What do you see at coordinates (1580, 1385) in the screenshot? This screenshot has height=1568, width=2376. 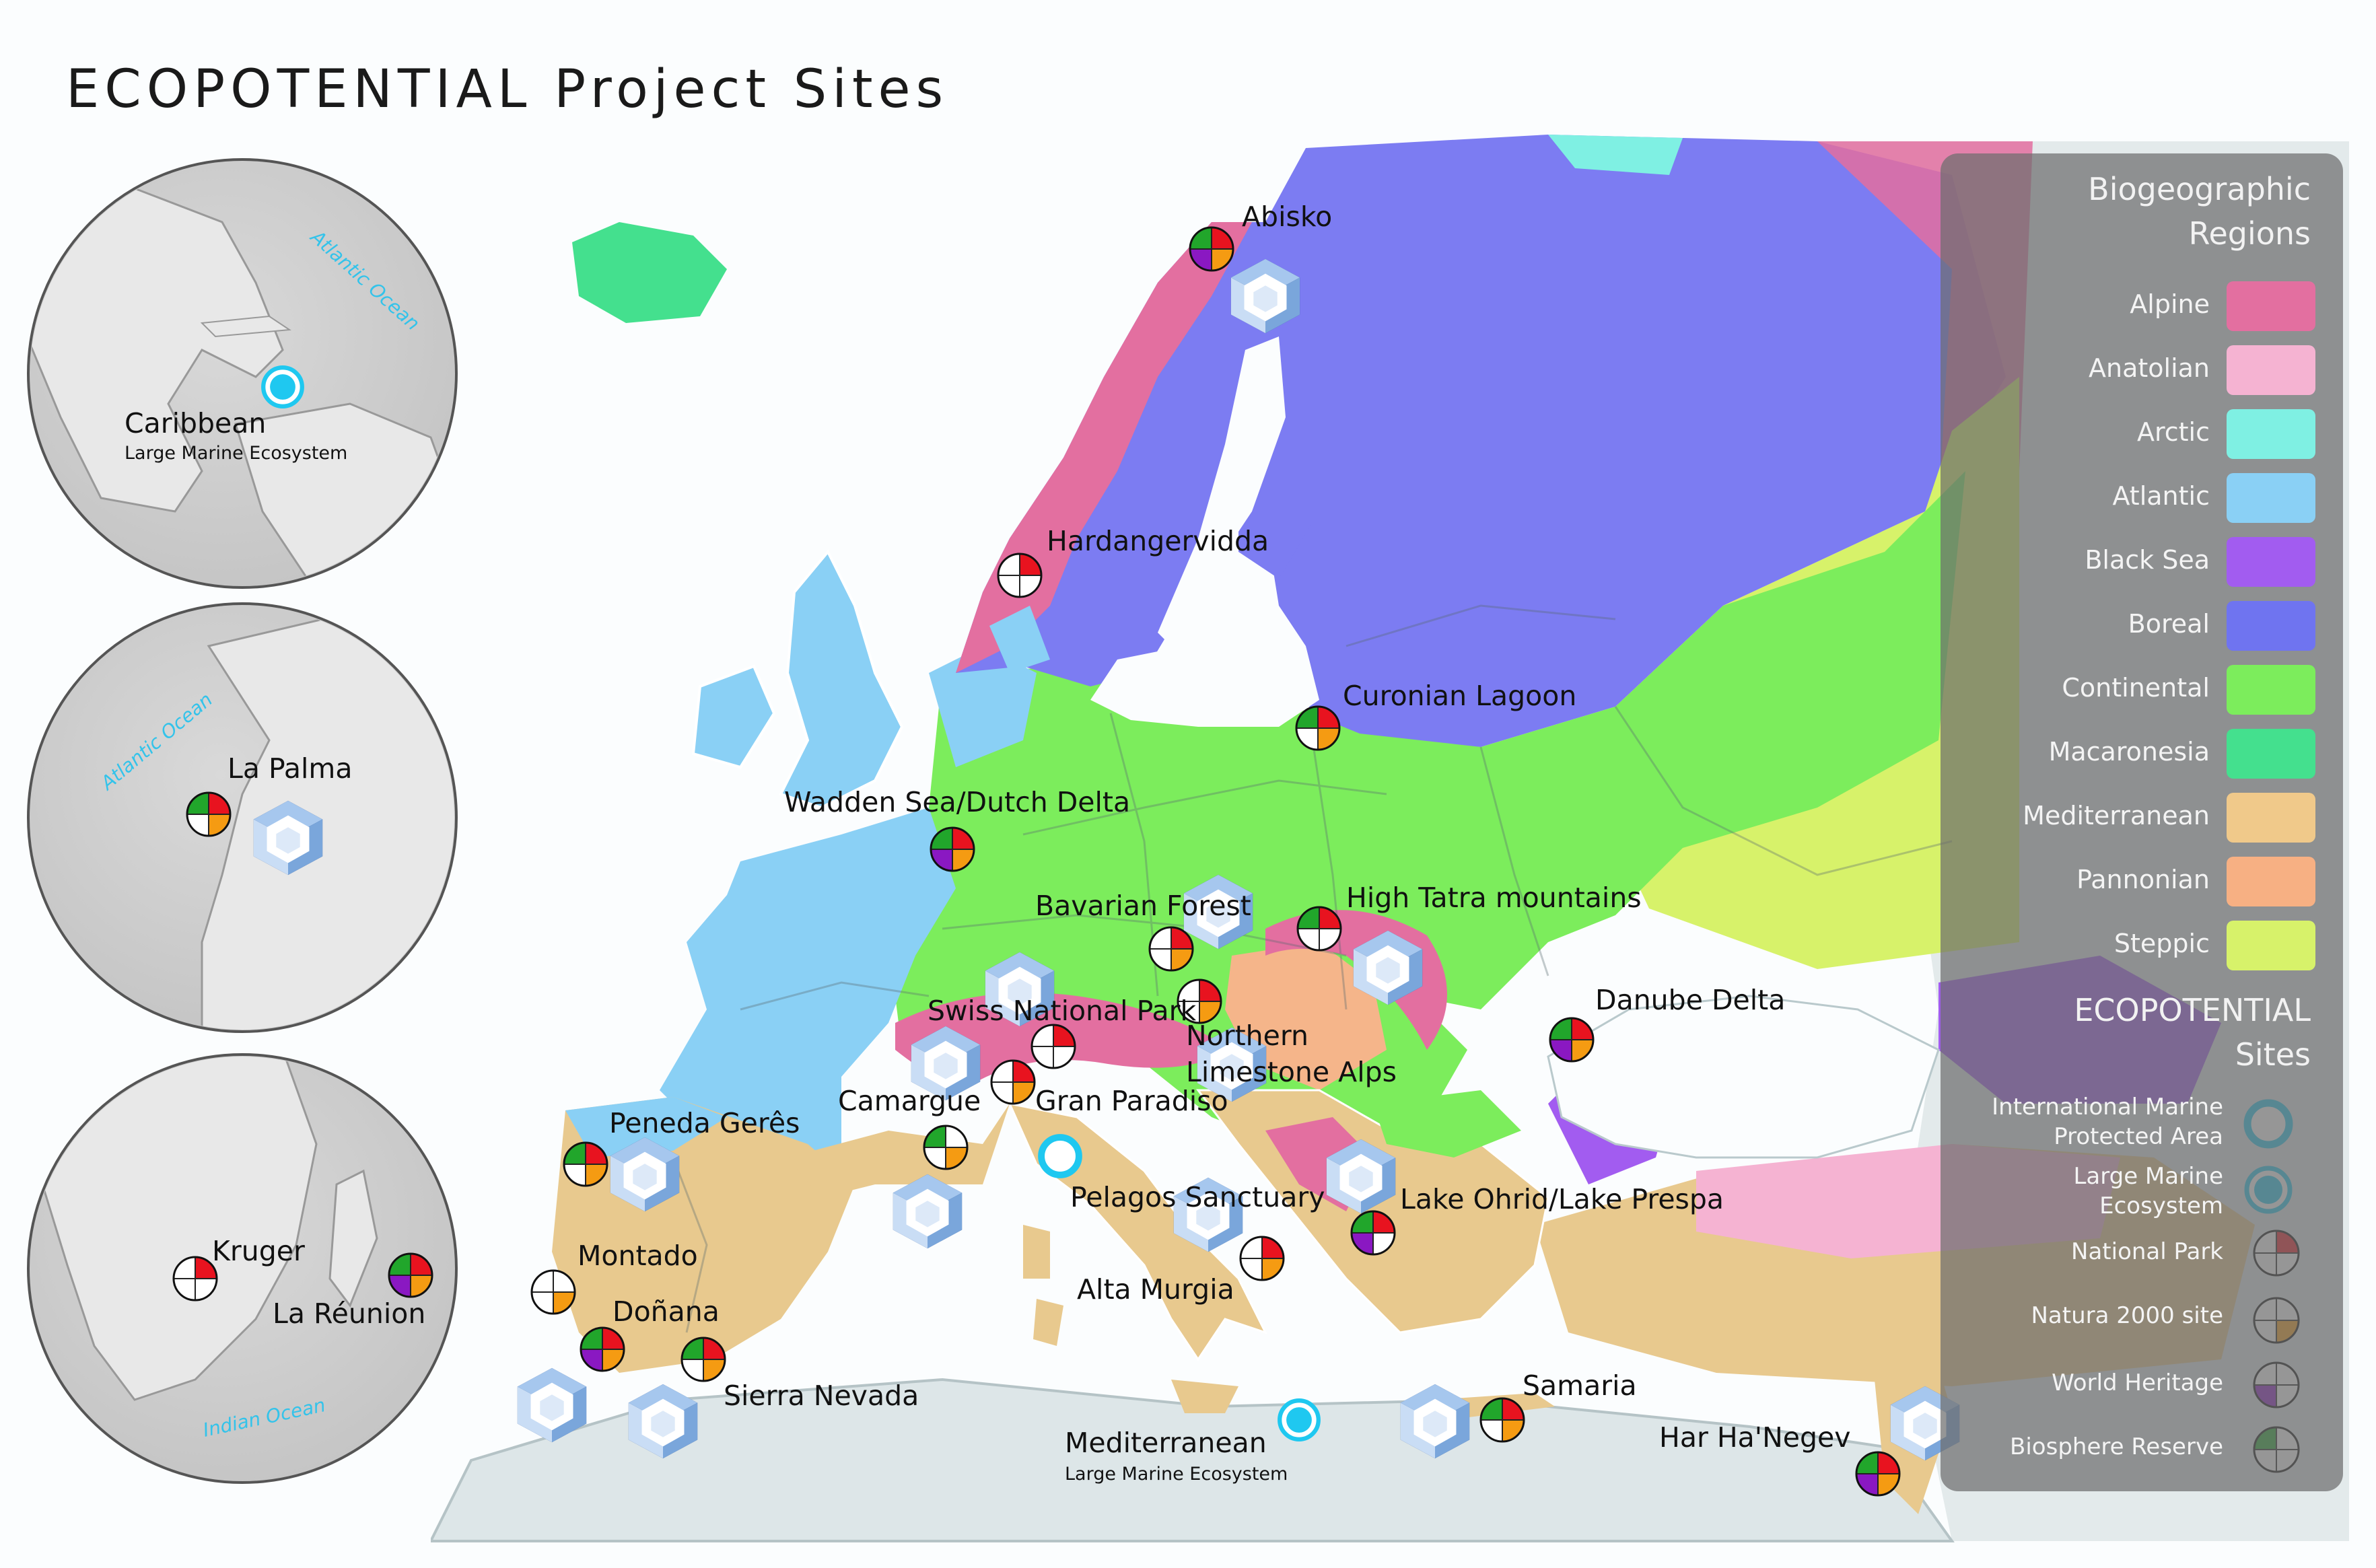 I see `samaria-label: Samaria` at bounding box center [1580, 1385].